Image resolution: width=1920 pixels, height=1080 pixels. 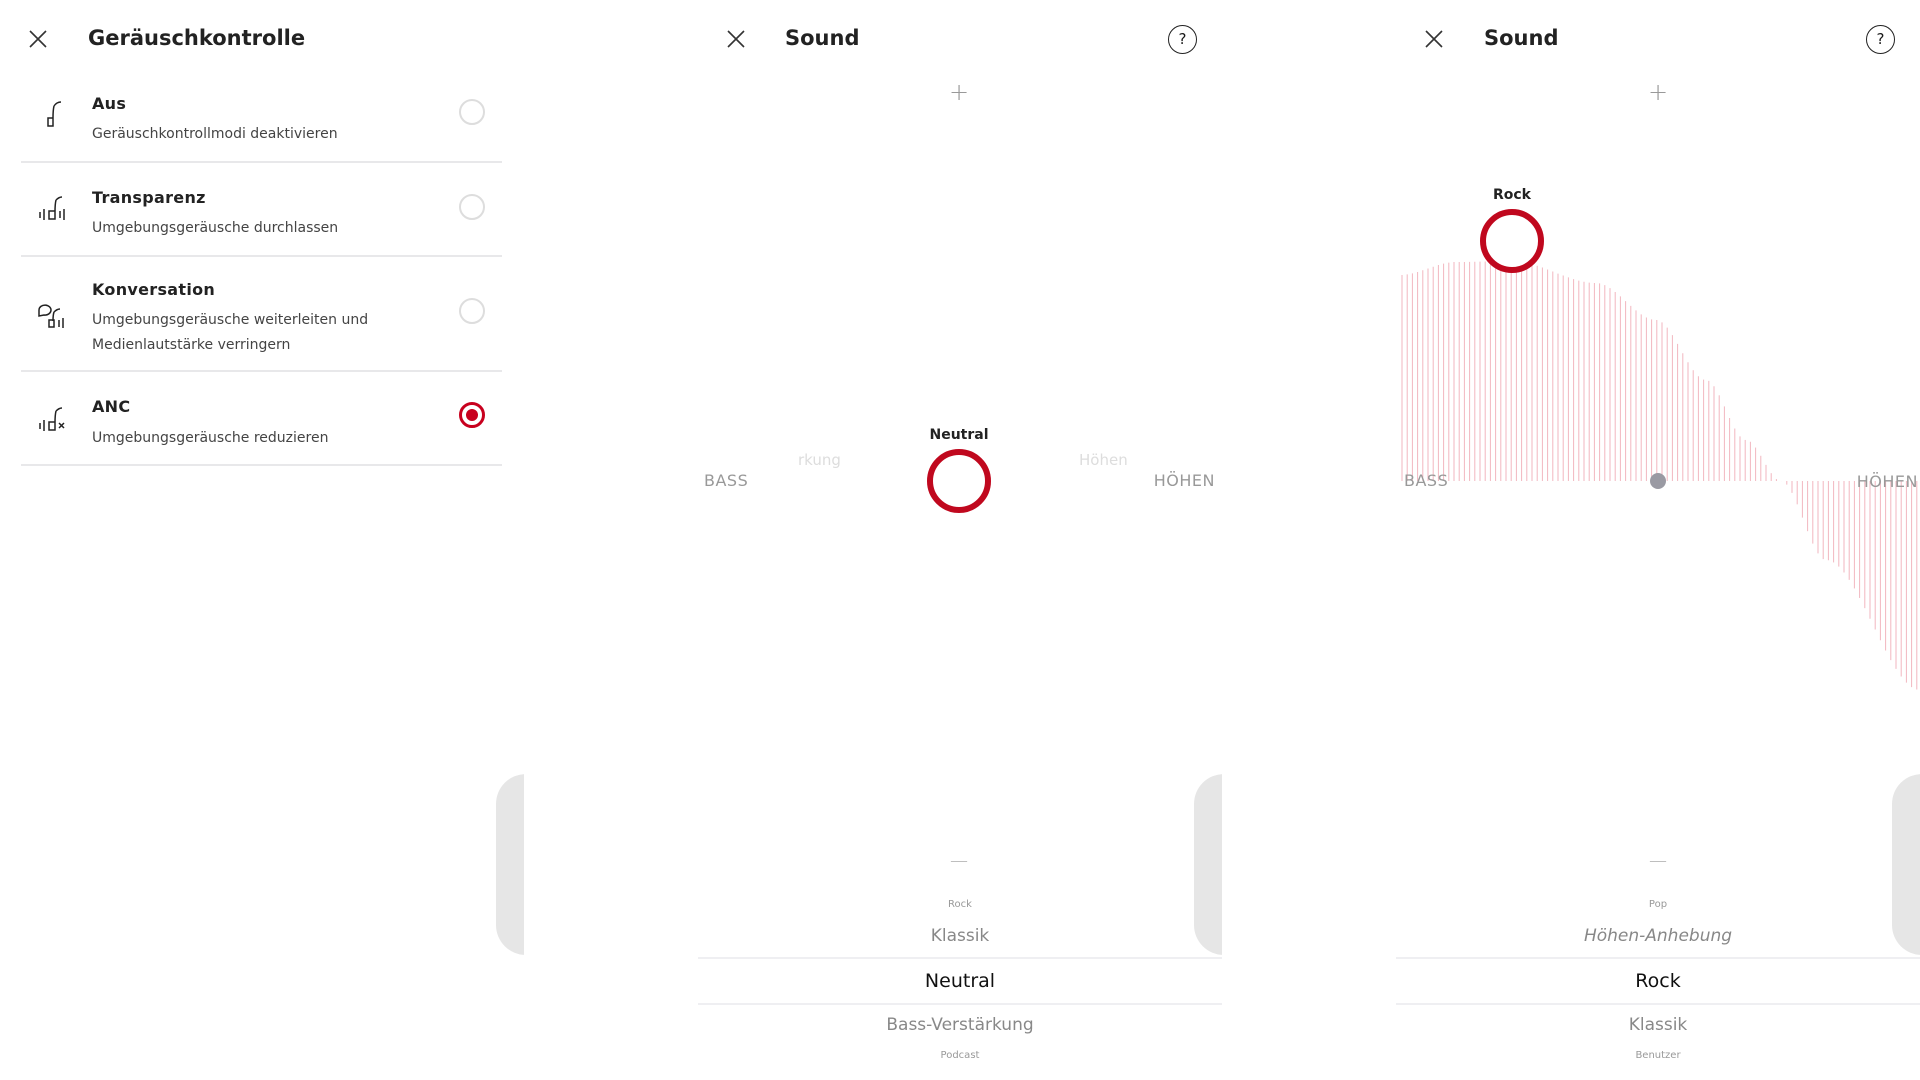 I want to click on radio-konversation, so click(x=472, y=311).